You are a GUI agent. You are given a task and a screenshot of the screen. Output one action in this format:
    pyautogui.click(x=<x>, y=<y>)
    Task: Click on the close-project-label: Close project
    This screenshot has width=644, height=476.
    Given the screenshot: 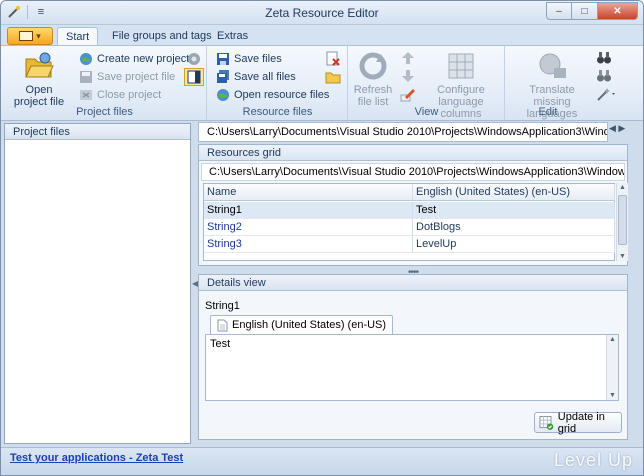 What is the action you would take?
    pyautogui.click(x=129, y=94)
    